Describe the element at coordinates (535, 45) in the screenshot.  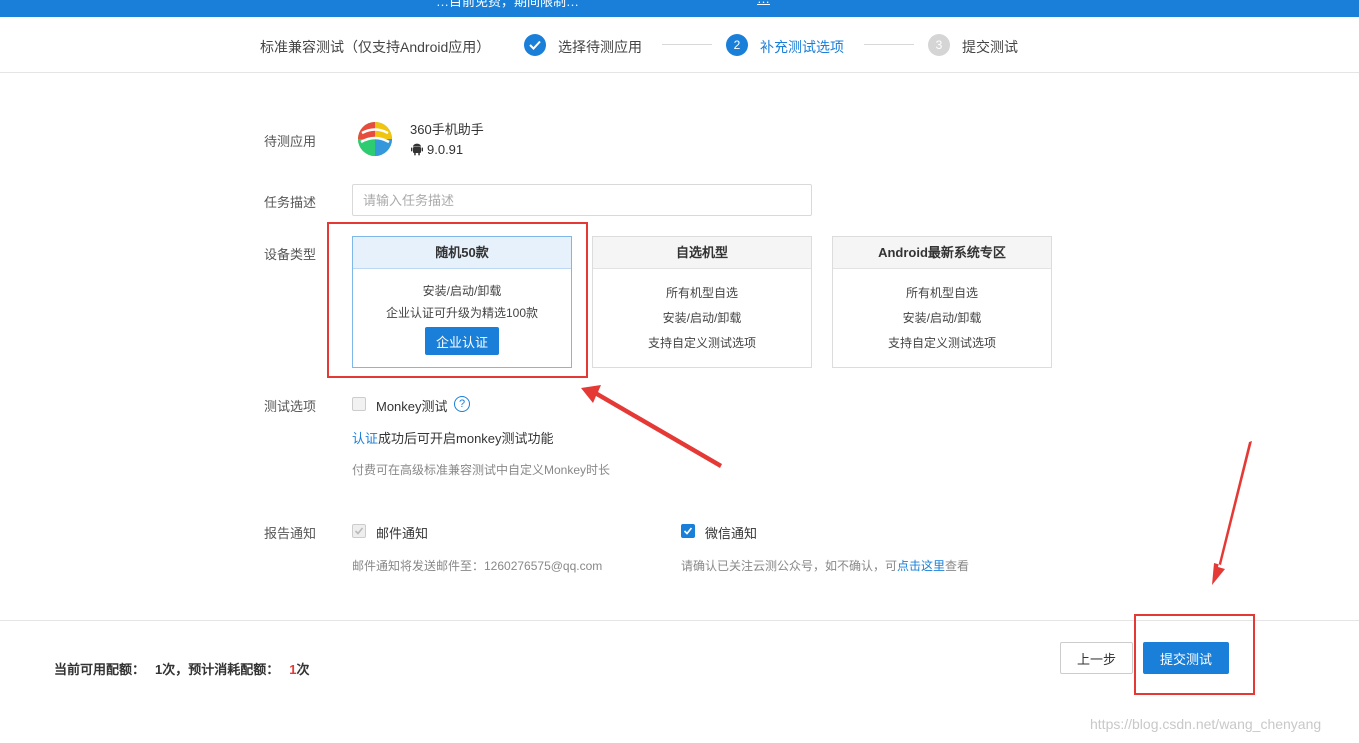
I see `step-1-check-icon` at that location.